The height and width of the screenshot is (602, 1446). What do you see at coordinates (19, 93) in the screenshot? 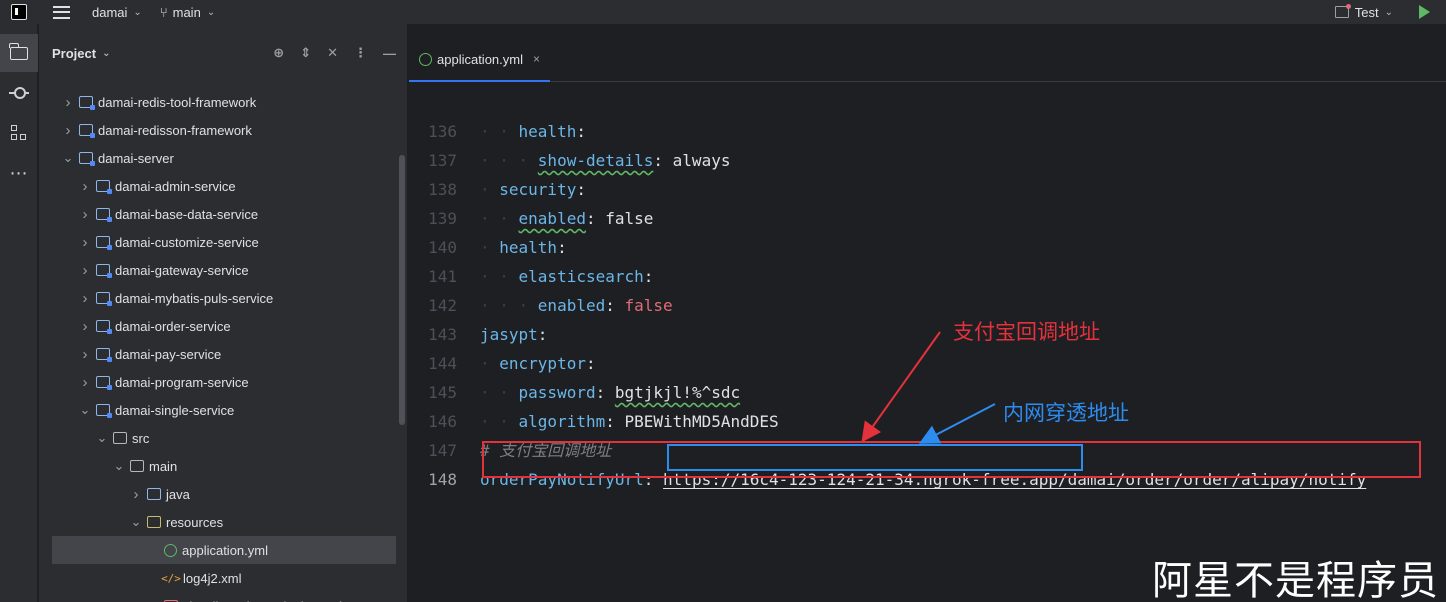
I see `commit-tool-button` at bounding box center [19, 93].